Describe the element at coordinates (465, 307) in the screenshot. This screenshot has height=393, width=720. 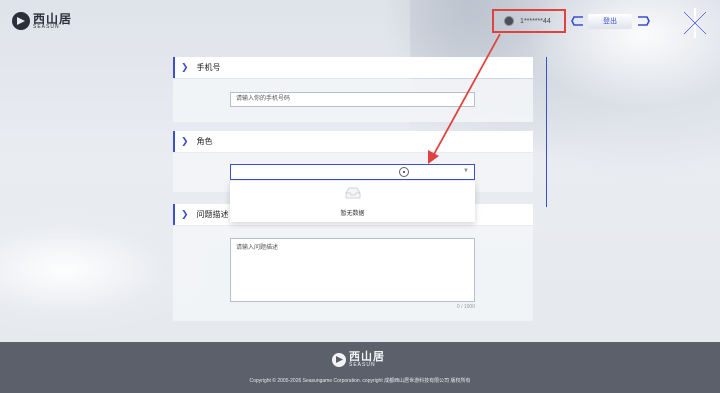
I see `character-counter: 0 / 1000` at that location.